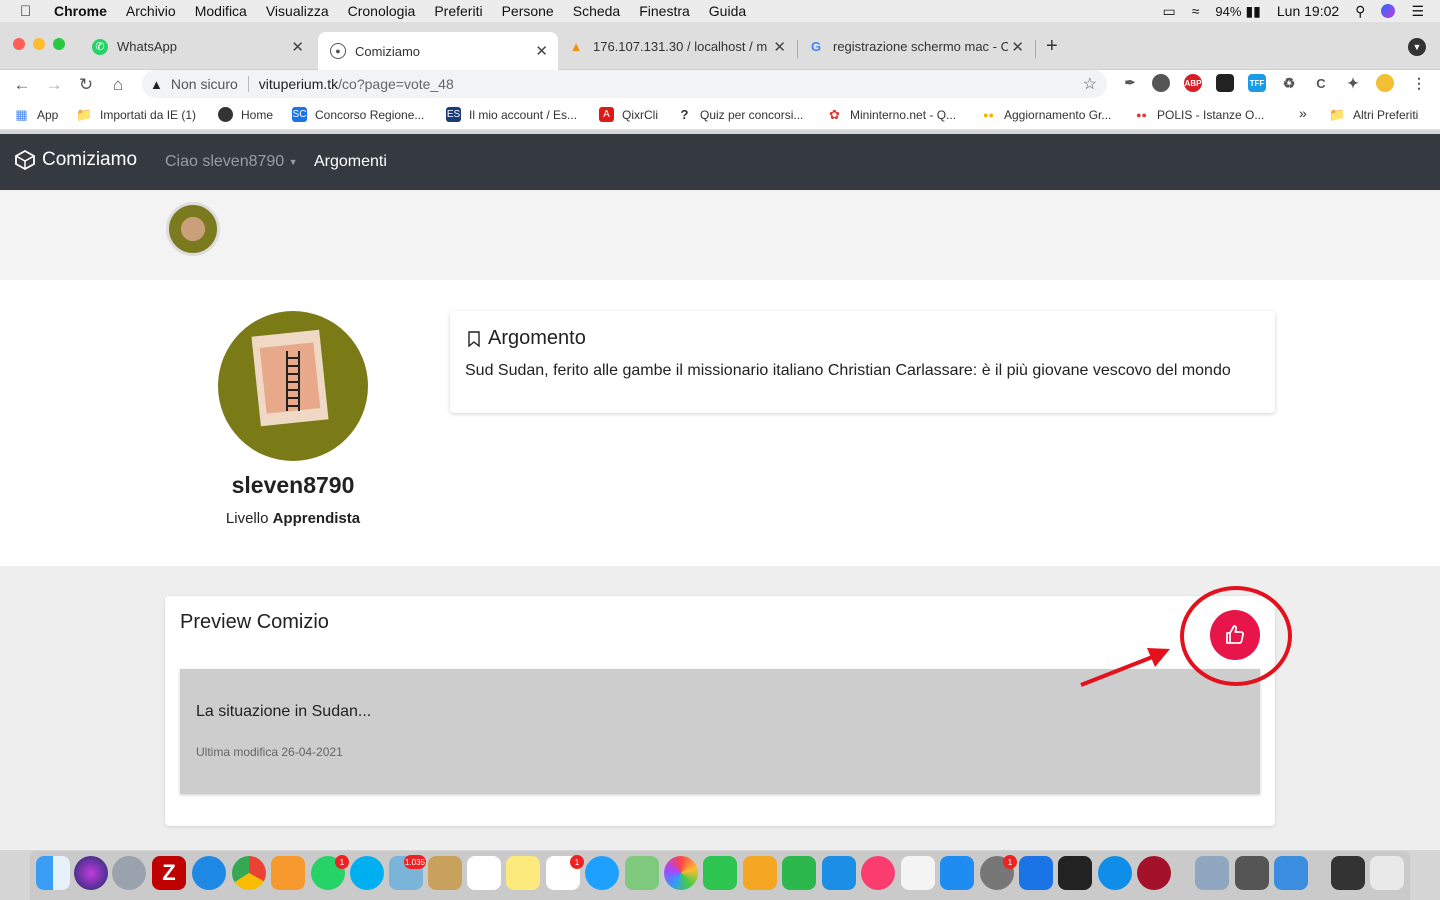  Describe the element at coordinates (156, 84) in the screenshot. I see `warning-icon: ▲` at that location.